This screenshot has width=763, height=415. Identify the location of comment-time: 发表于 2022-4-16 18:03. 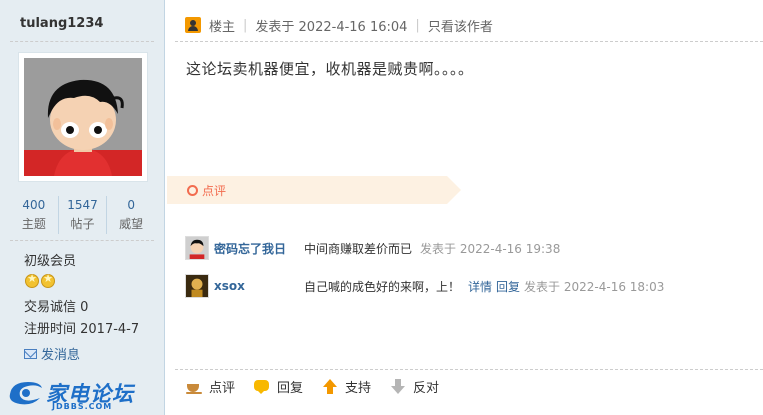
(594, 286).